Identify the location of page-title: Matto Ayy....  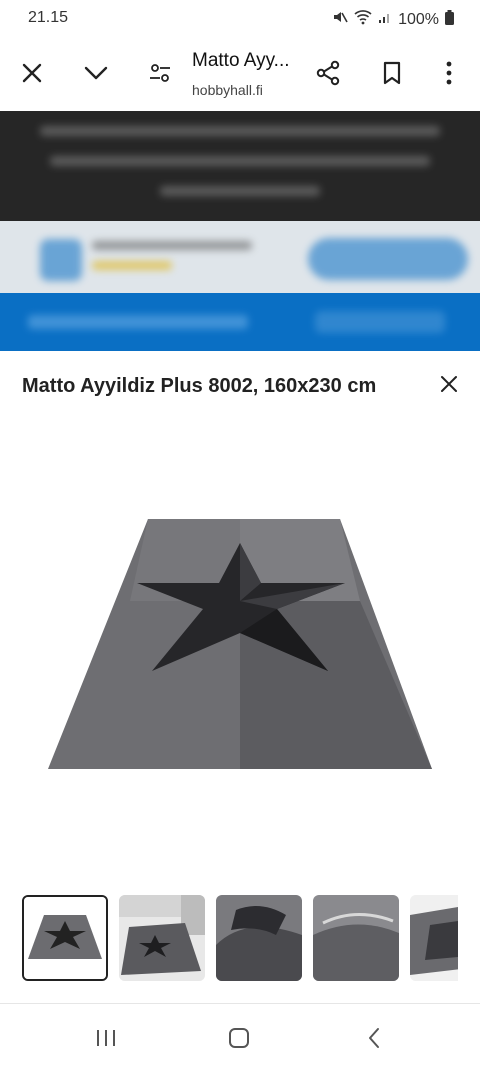
(247, 61).